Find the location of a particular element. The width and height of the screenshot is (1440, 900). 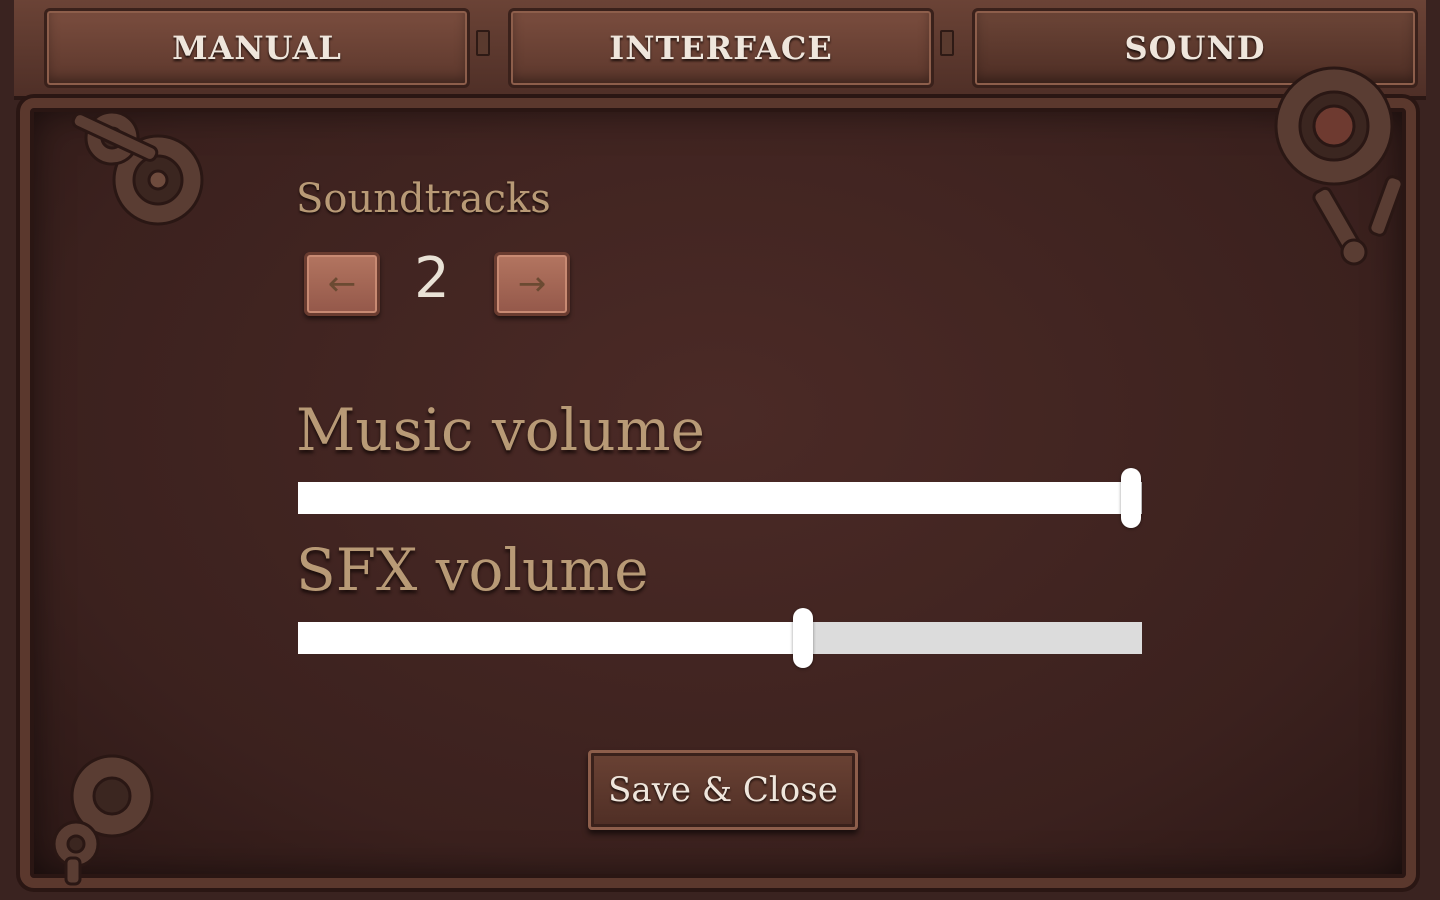

arrow-left-icon: ← is located at coordinates (342, 284).